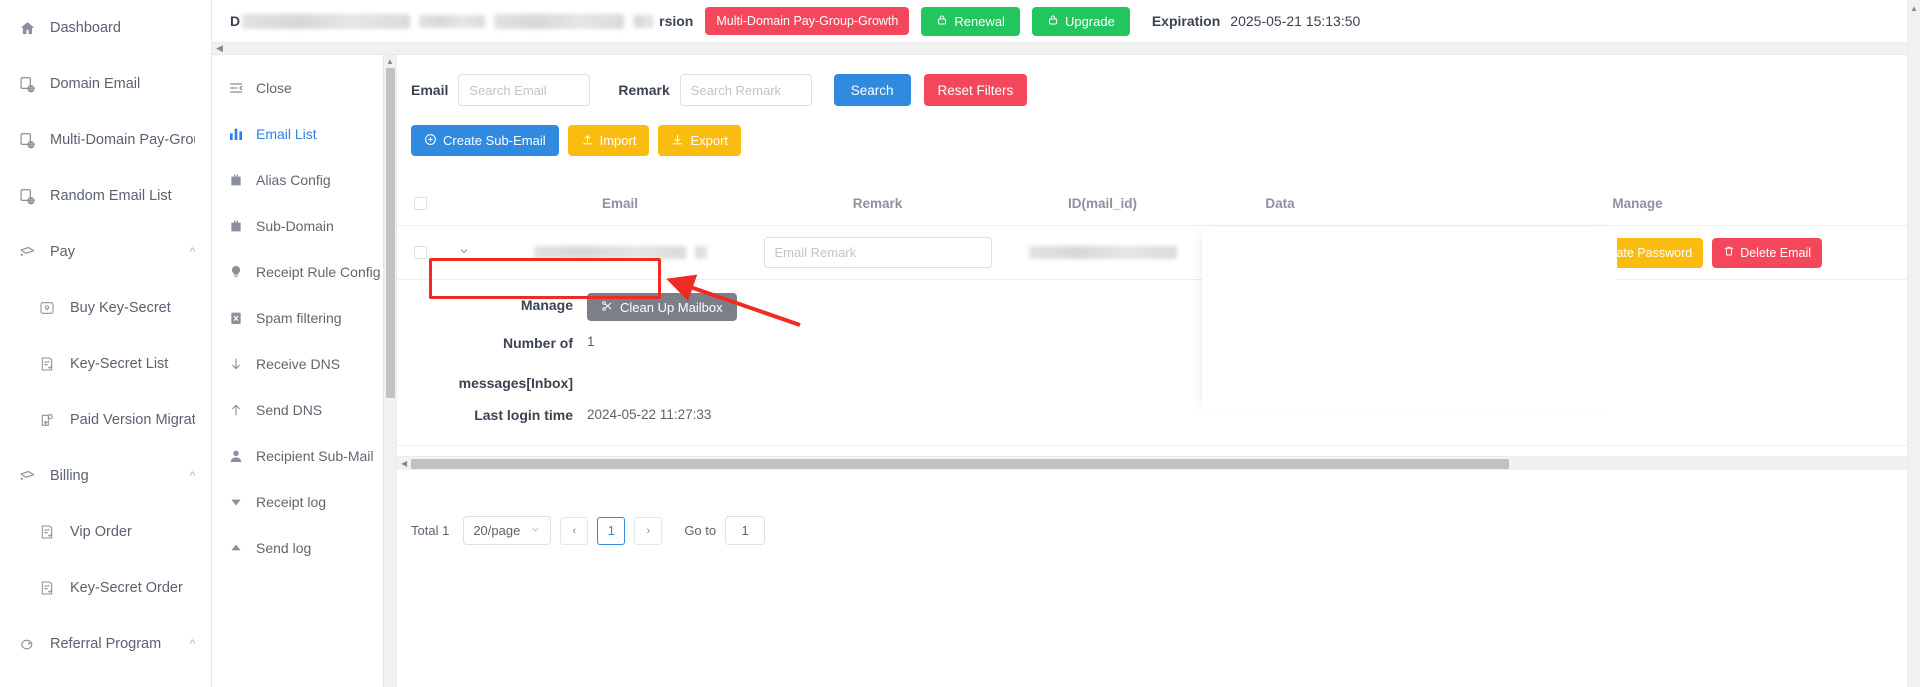 This screenshot has width=1920, height=687. What do you see at coordinates (390, 233) in the screenshot?
I see `scrollbar-thumb` at bounding box center [390, 233].